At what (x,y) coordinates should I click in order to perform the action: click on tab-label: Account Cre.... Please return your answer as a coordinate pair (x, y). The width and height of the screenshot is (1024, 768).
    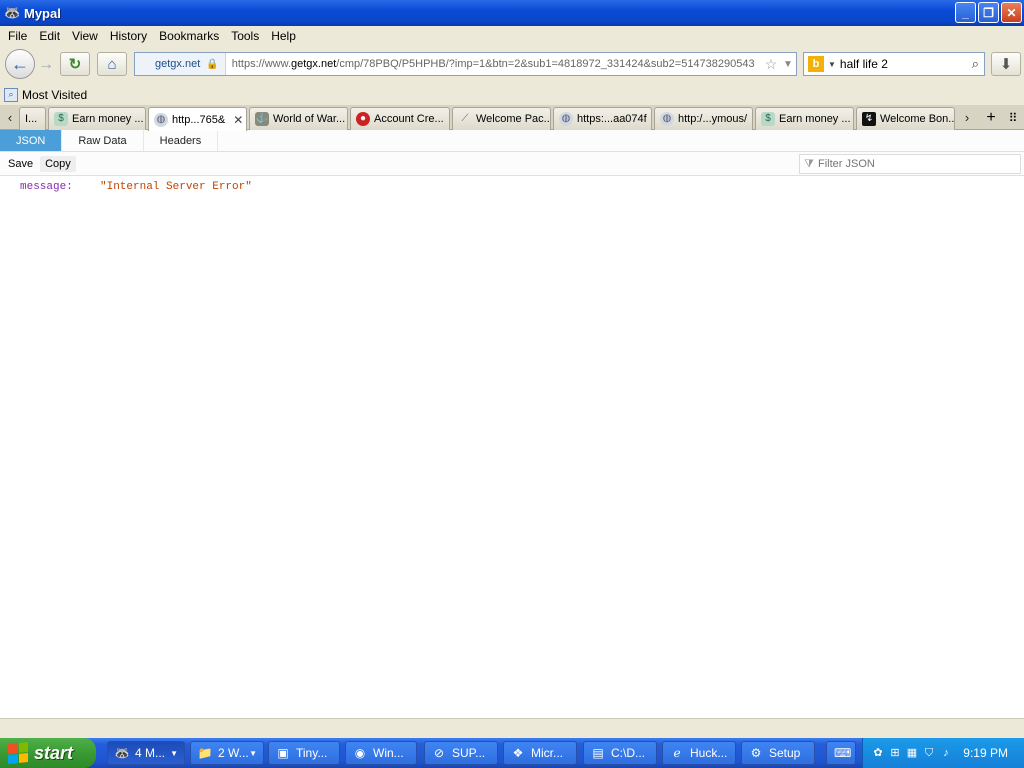
    Looking at the image, I should click on (409, 119).